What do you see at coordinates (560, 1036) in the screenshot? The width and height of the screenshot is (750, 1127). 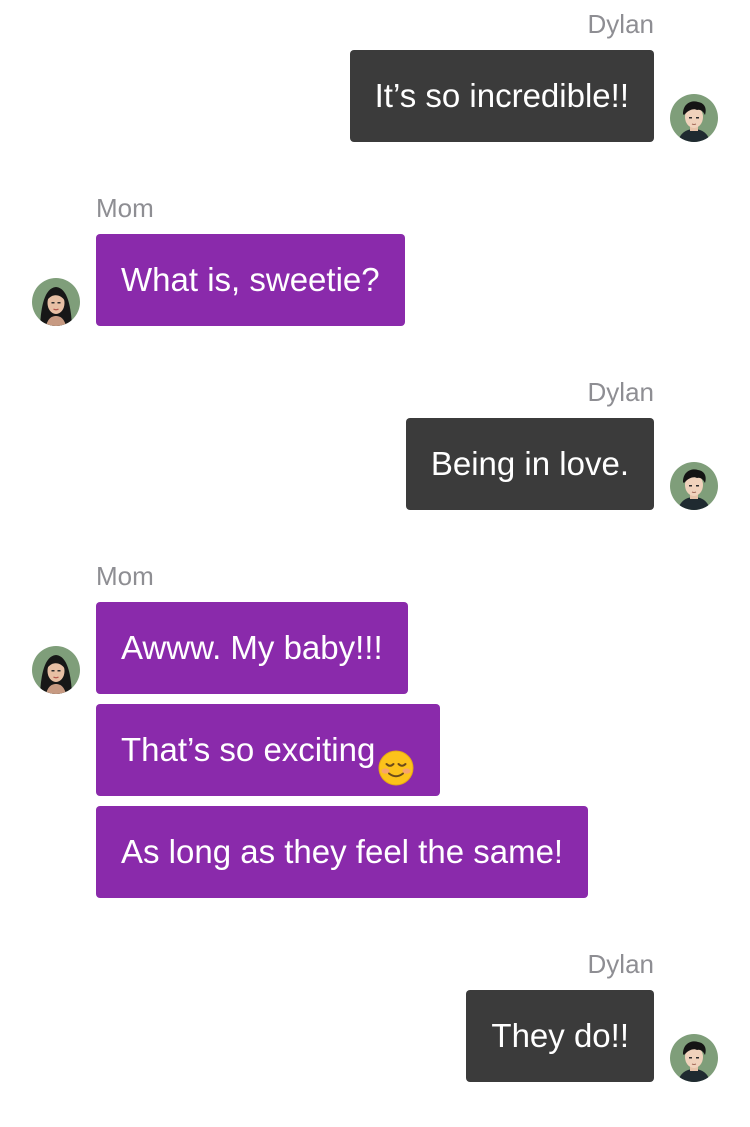 I see `message-bubble-outgoing: They do!!` at bounding box center [560, 1036].